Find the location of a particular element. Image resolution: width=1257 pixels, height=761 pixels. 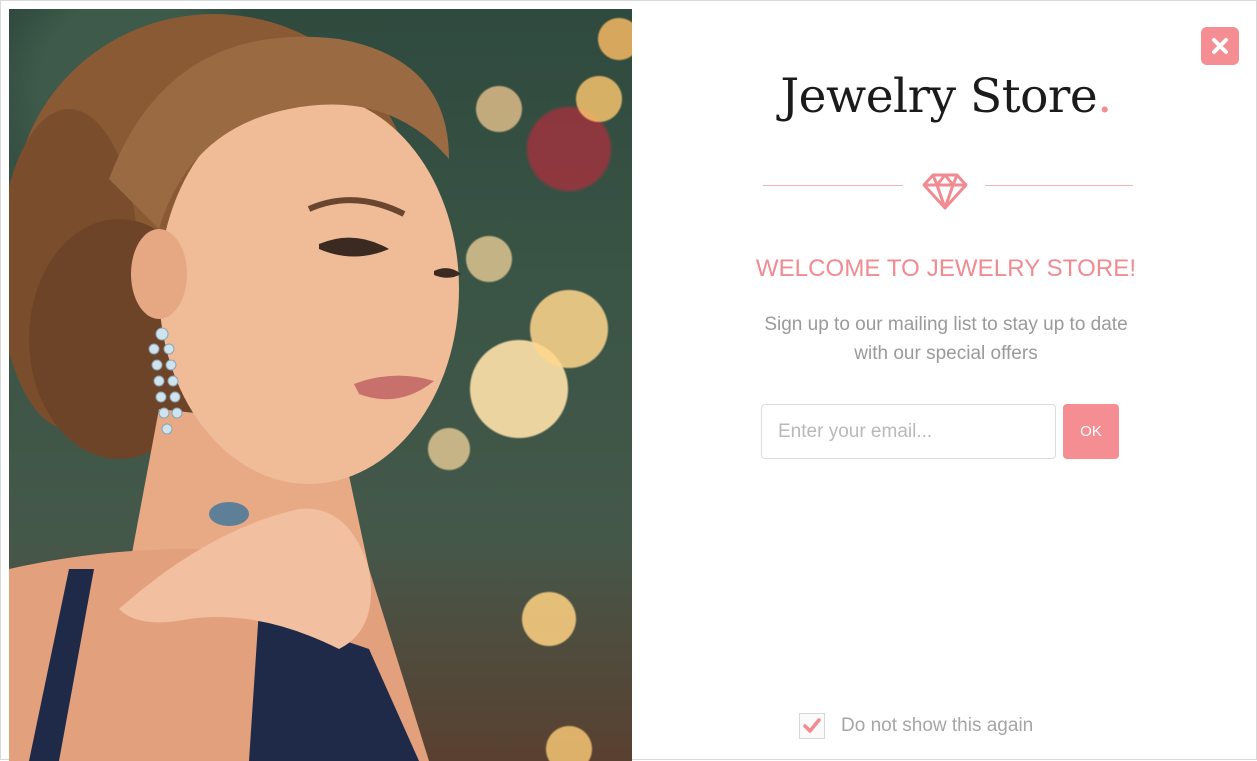

brand-name: Jewelry Store is located at coordinates (939, 96).